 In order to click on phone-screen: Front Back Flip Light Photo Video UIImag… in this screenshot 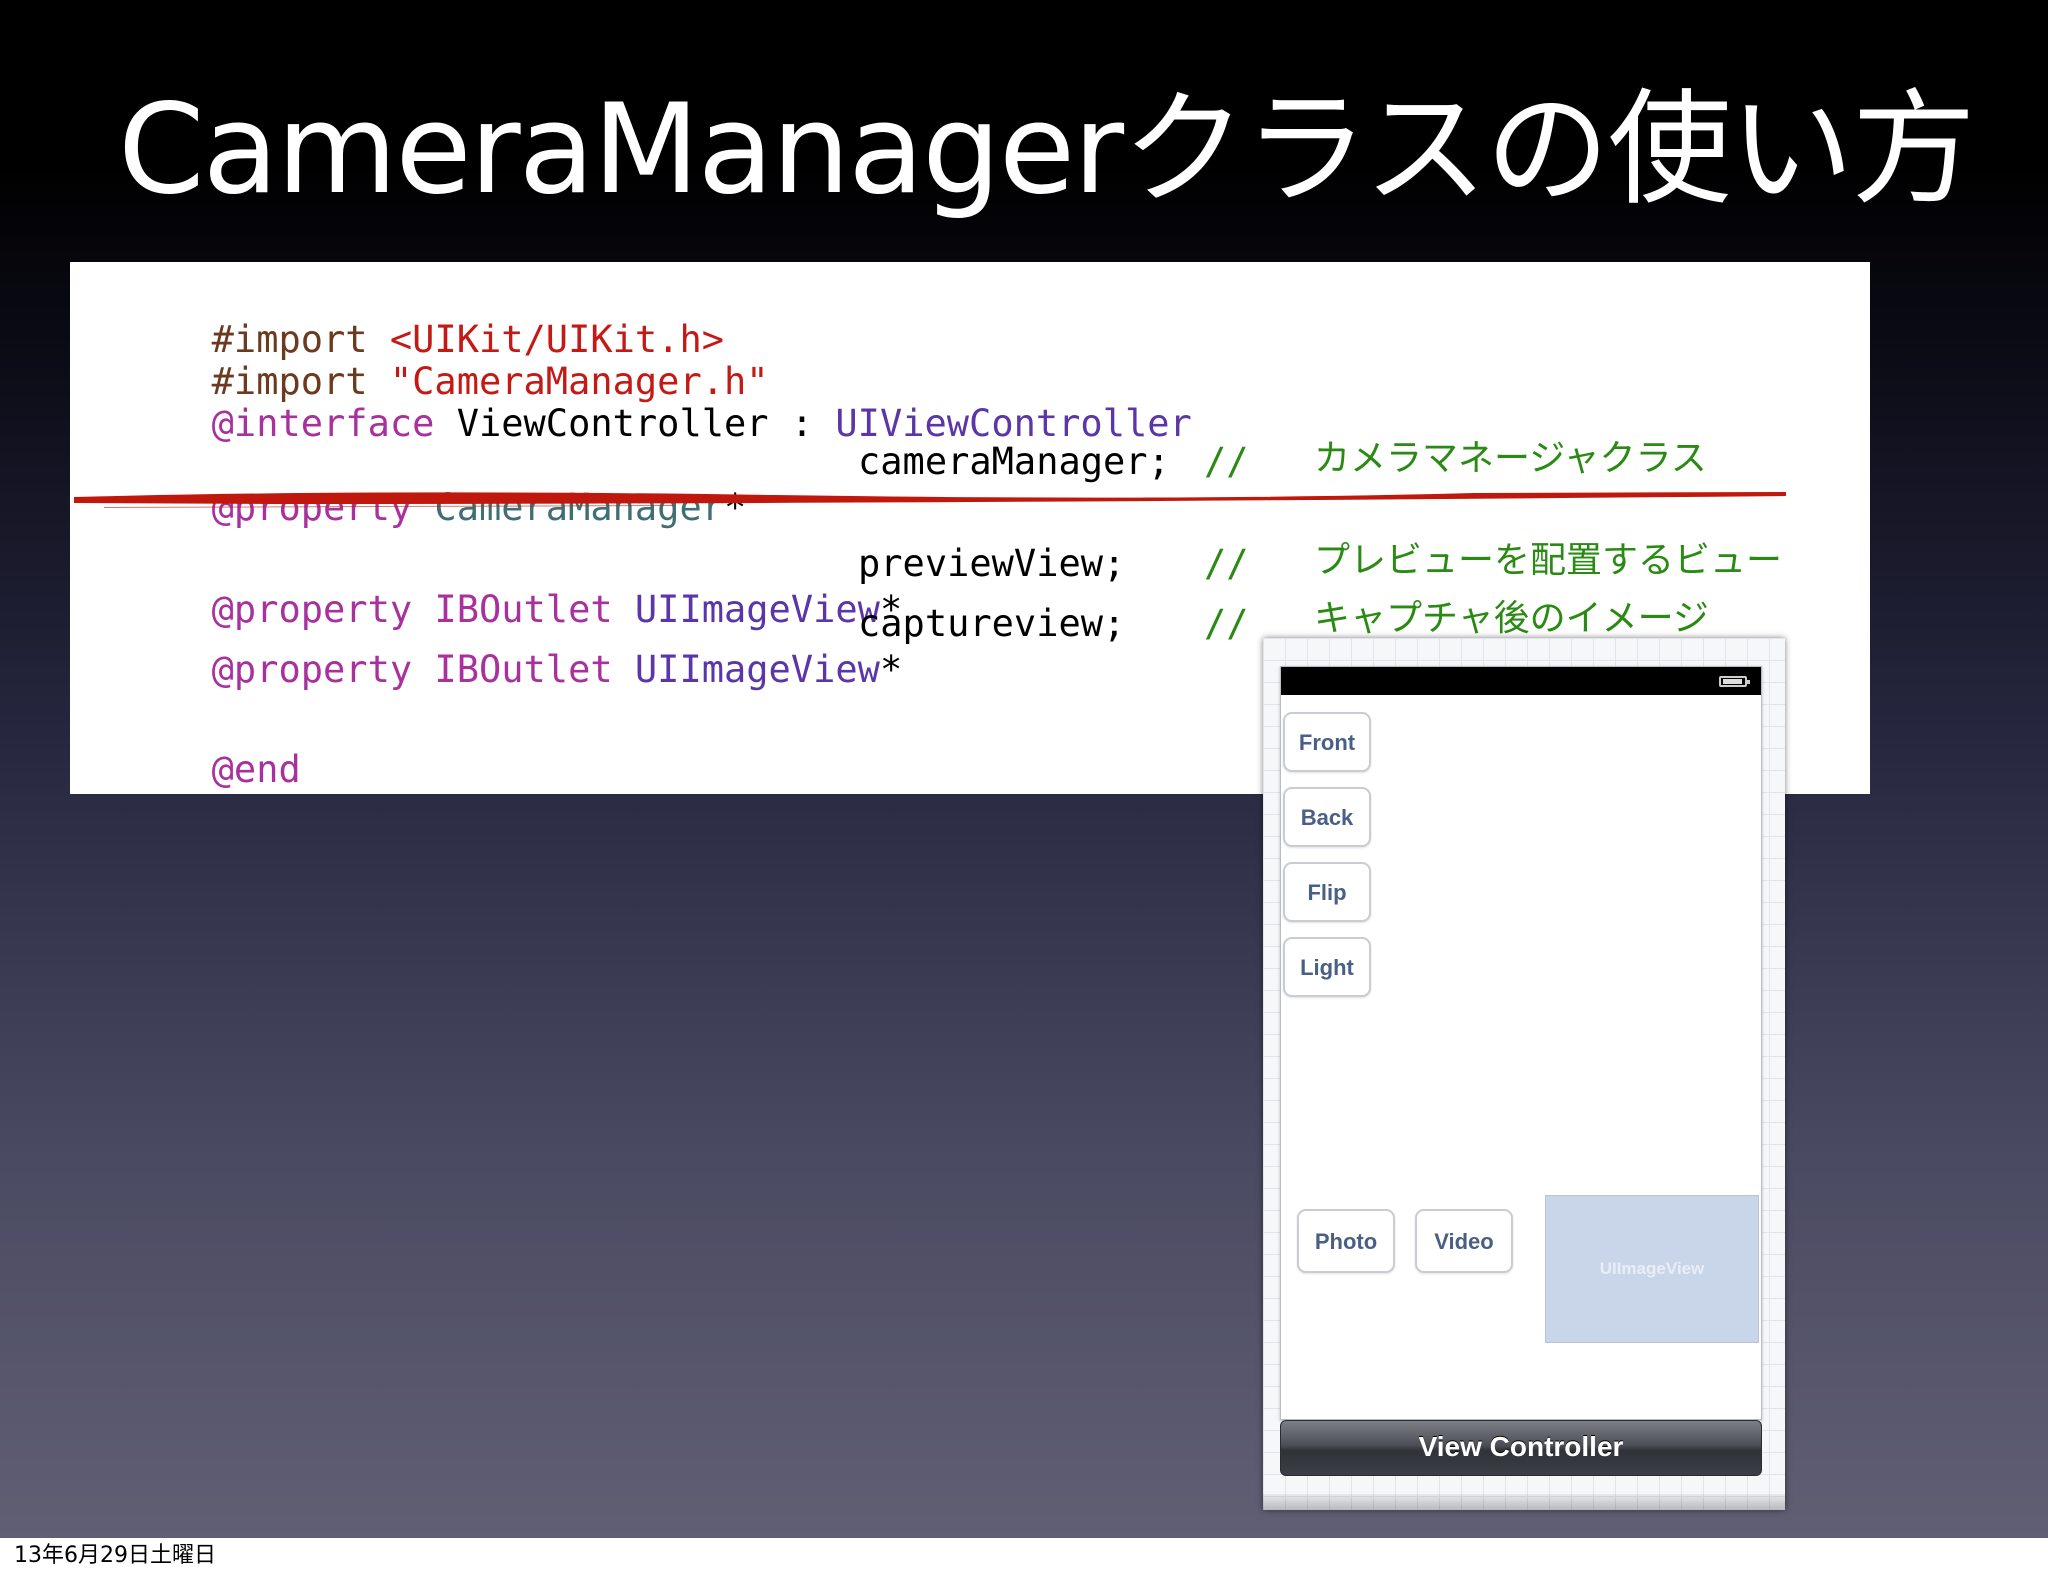, I will do `click(1521, 1043)`.